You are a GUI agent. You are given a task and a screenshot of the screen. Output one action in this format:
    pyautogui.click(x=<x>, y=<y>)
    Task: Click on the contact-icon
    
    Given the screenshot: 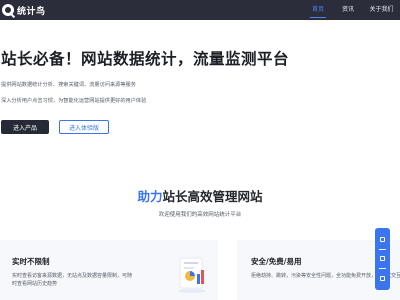 What is the action you would take?
    pyautogui.click(x=382, y=240)
    